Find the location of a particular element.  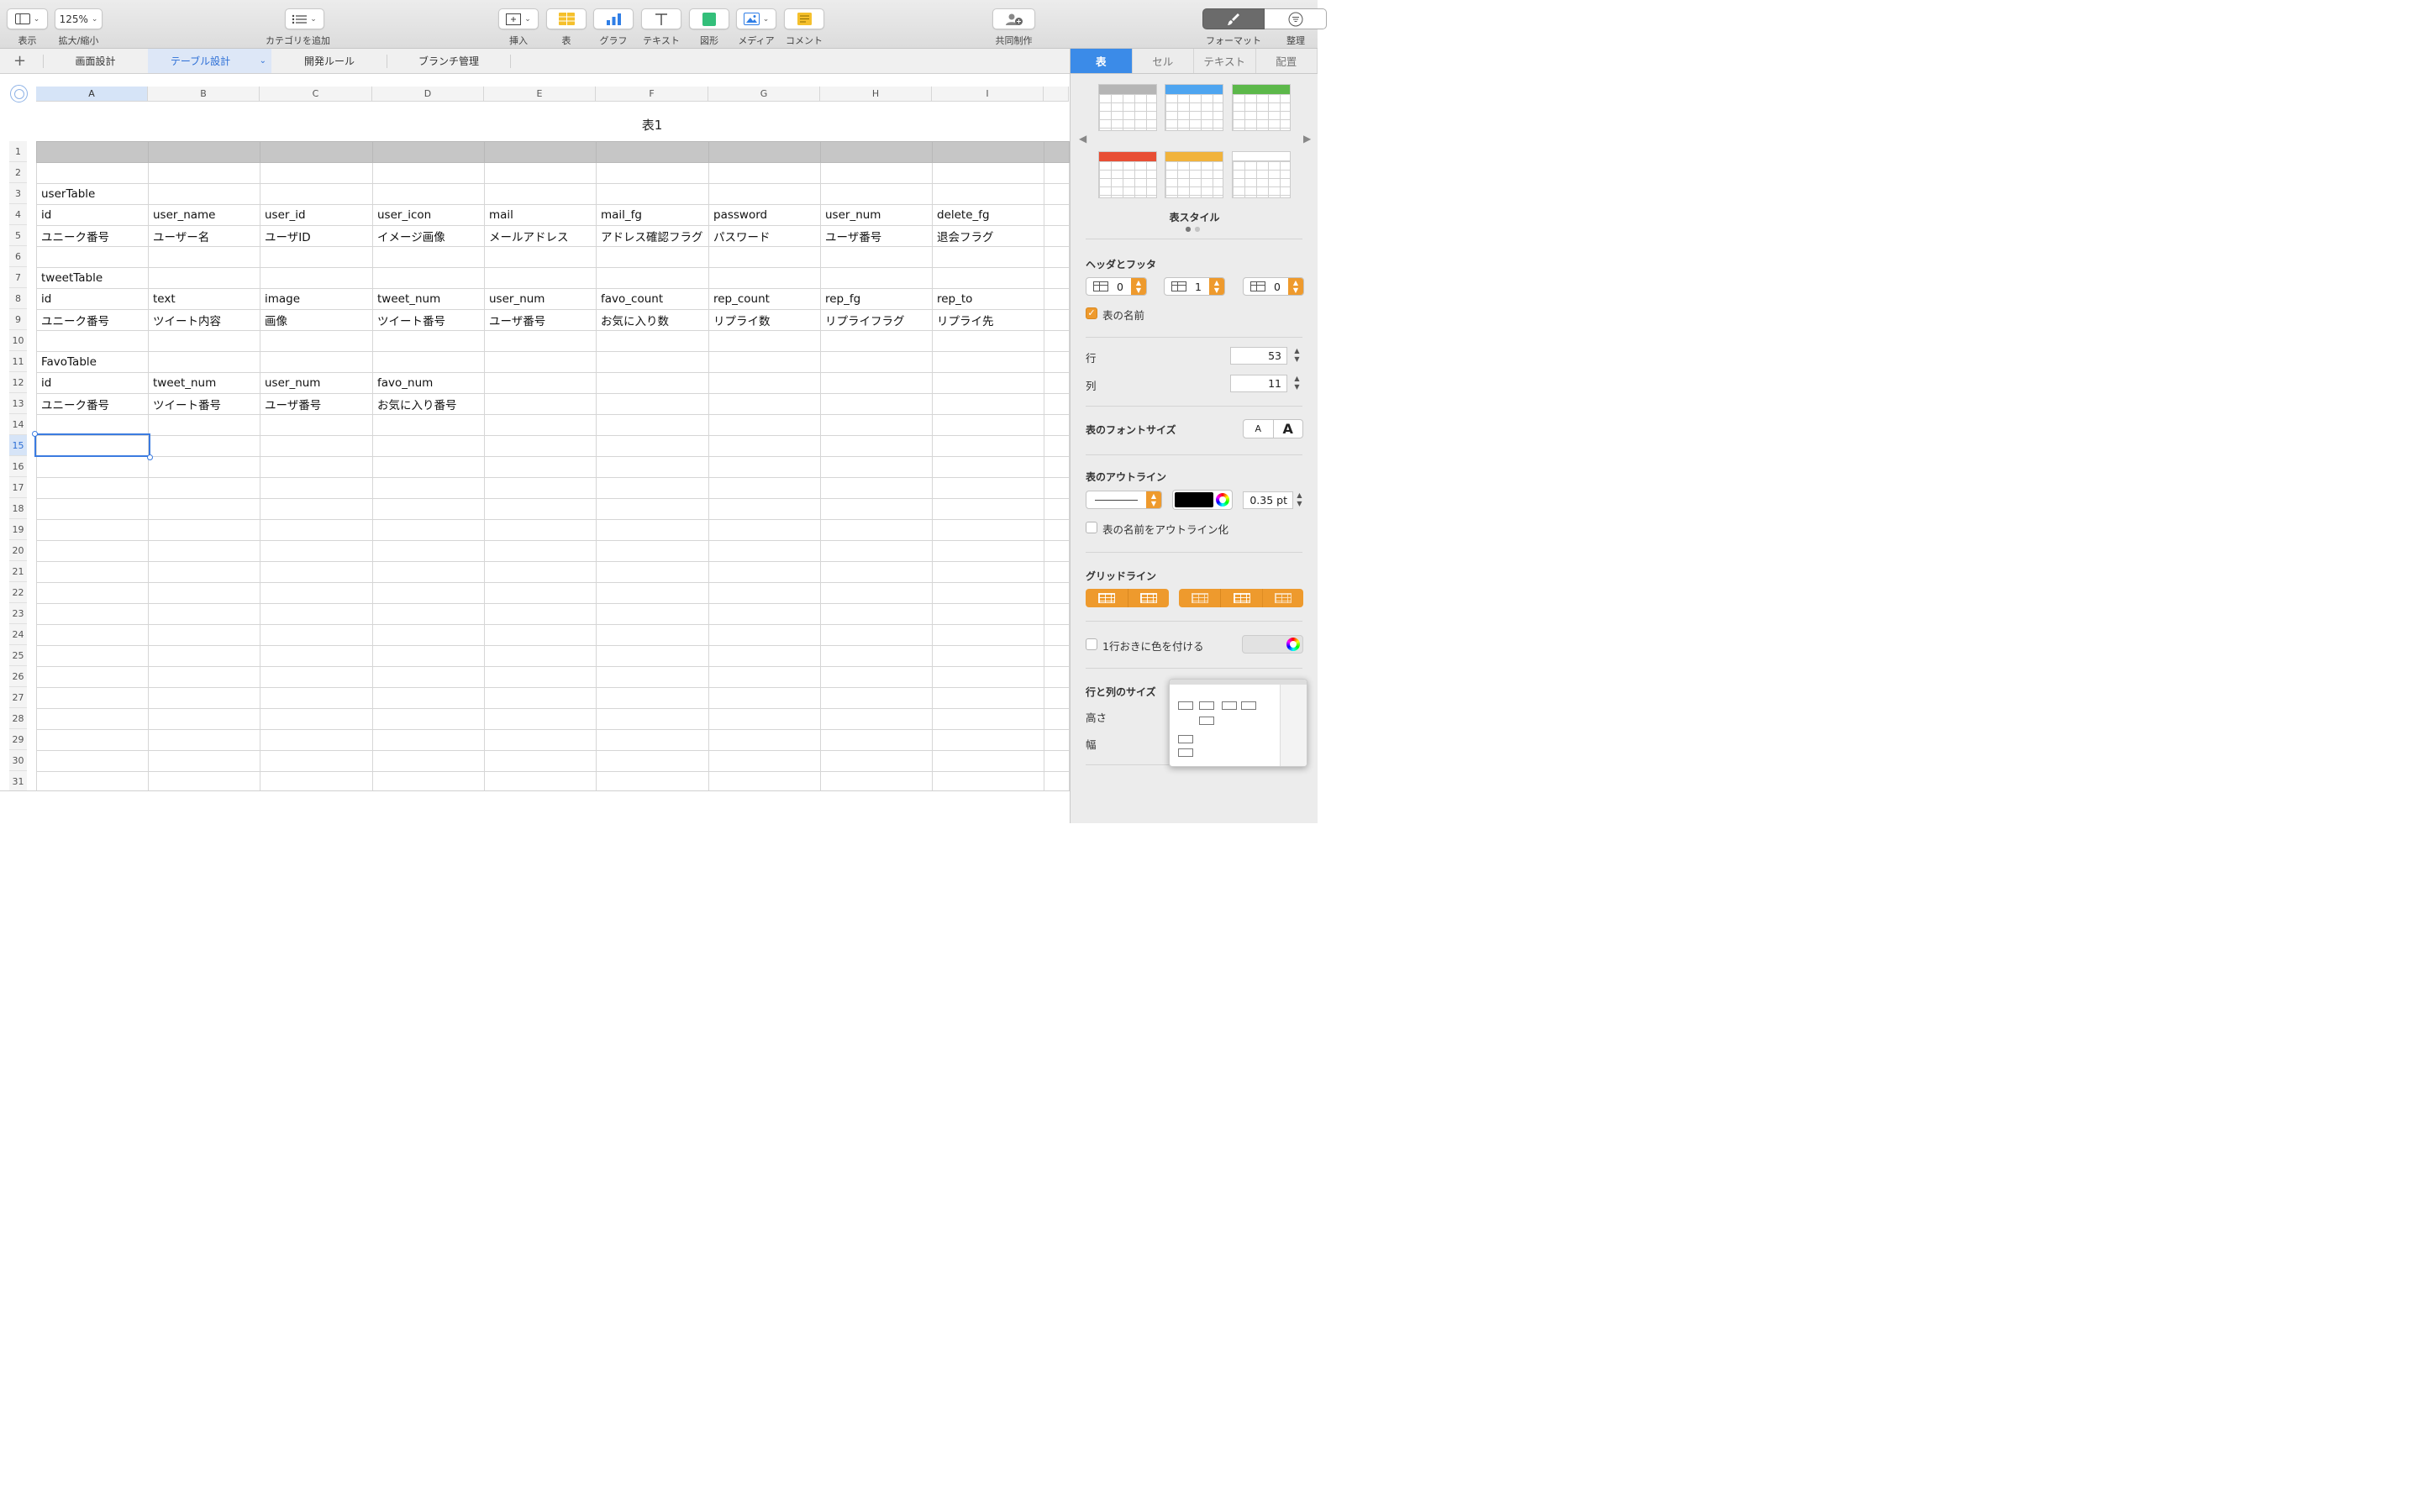

row-header: 1 is located at coordinates (18, 151).